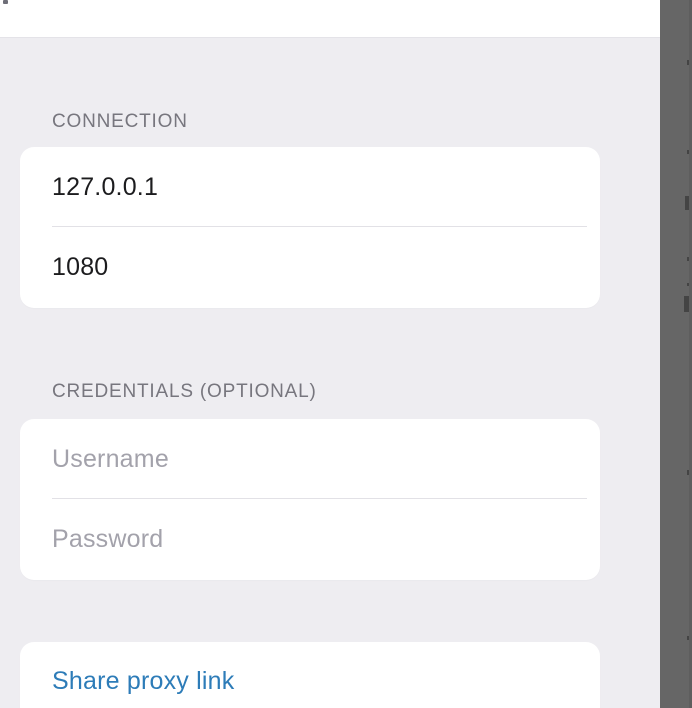 The height and width of the screenshot is (708, 692). What do you see at coordinates (120, 121) in the screenshot?
I see `connection-section-title: CONNECTION` at bounding box center [120, 121].